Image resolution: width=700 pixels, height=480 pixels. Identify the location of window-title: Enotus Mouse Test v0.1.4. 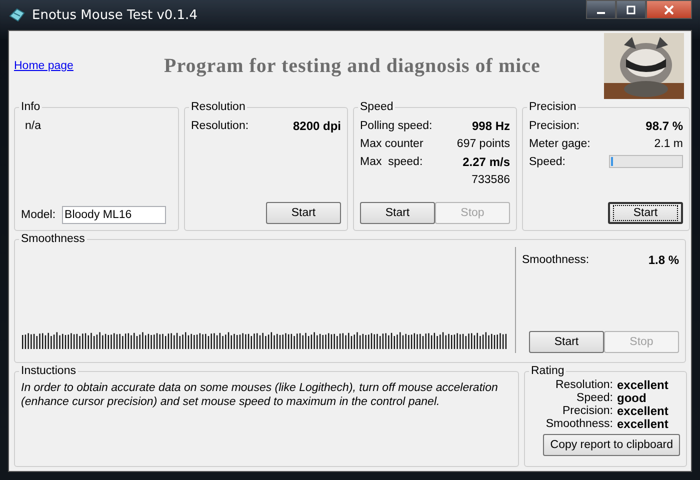
(115, 15).